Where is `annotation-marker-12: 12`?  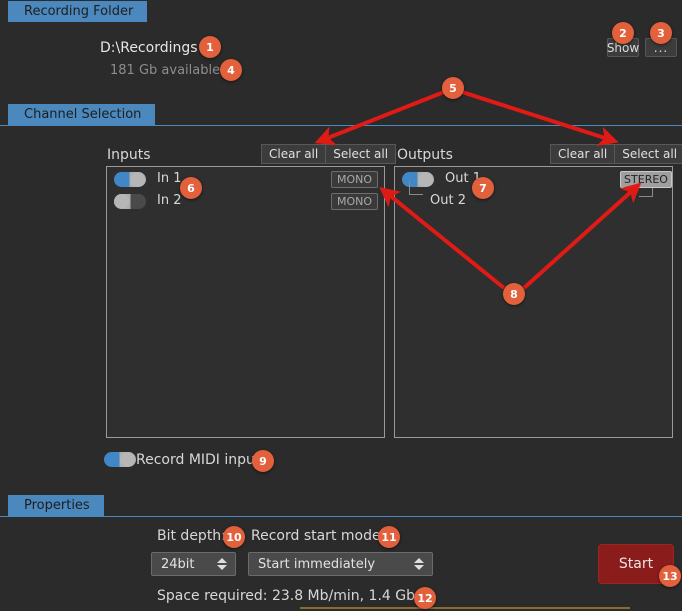
annotation-marker-12: 12 is located at coordinates (425, 598).